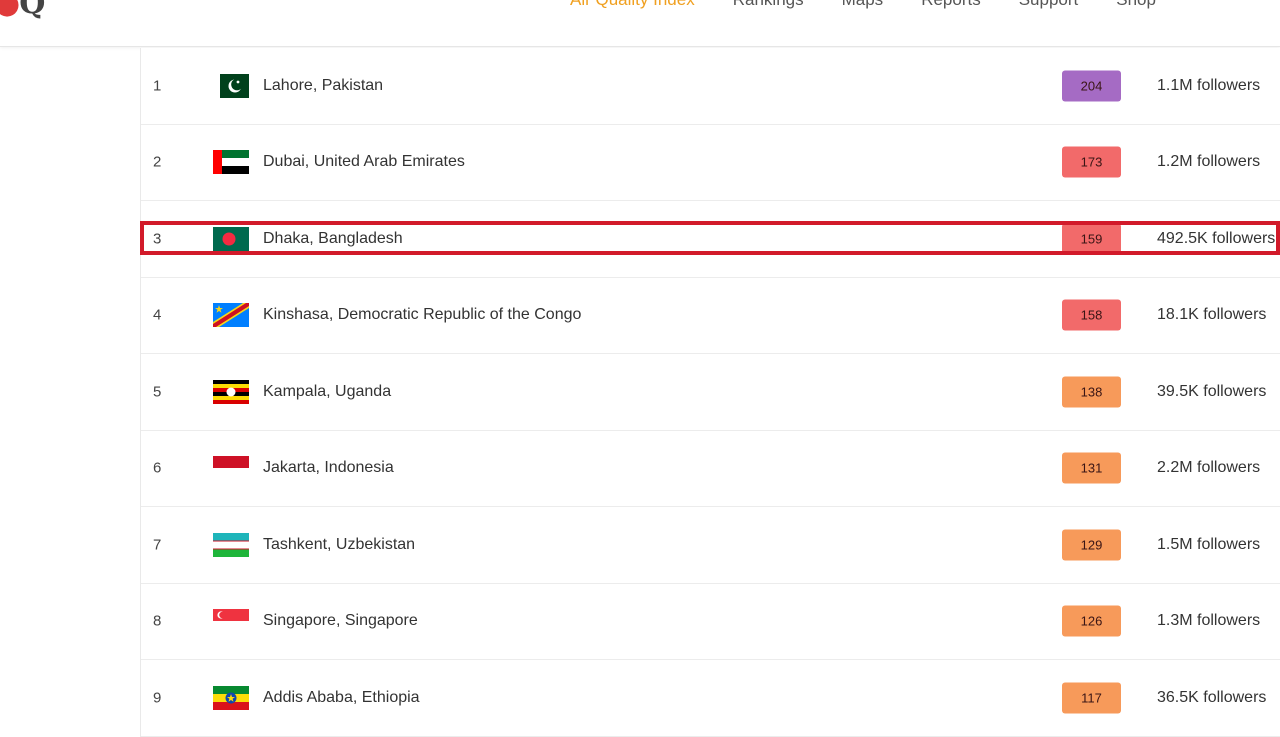 This screenshot has width=1280, height=737. I want to click on rank-number: 5, so click(157, 392).